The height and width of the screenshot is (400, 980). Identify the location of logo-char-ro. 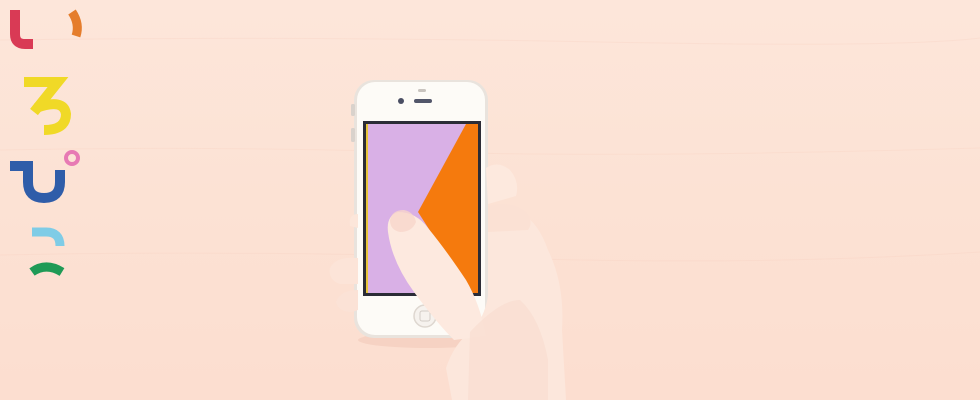
(48, 106).